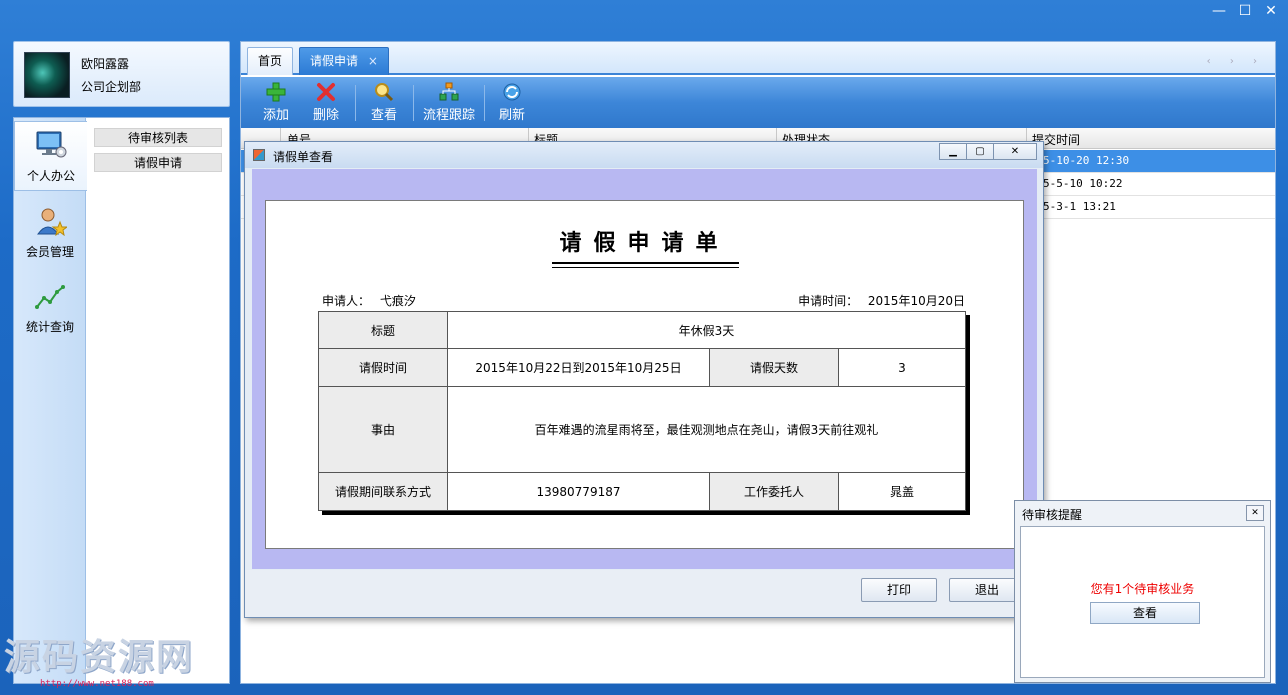  I want to click on applicant-line: 申请人： 弋痕汐, so click(369, 300).